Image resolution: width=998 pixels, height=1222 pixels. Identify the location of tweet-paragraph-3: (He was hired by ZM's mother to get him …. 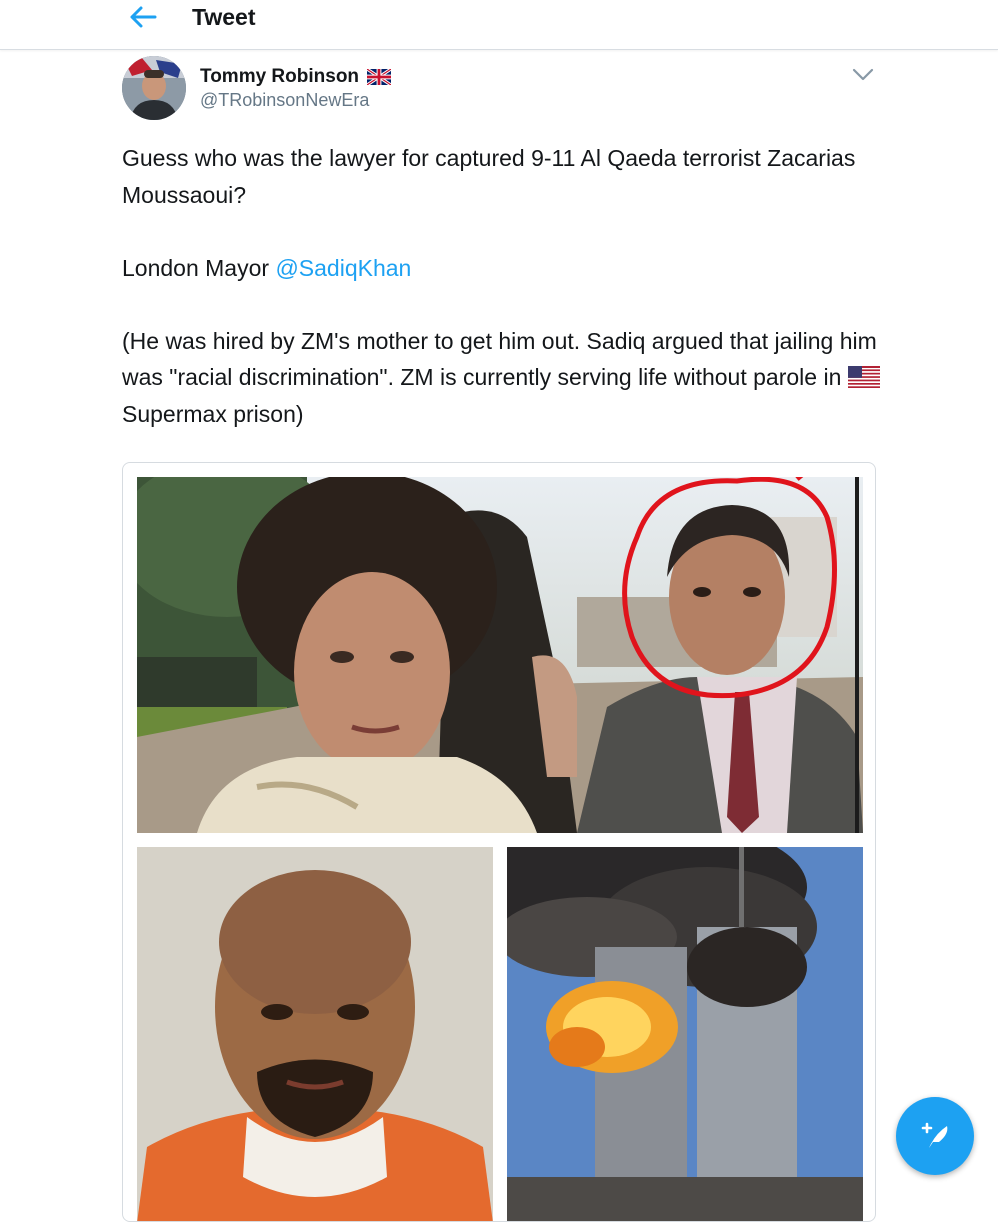
(502, 378).